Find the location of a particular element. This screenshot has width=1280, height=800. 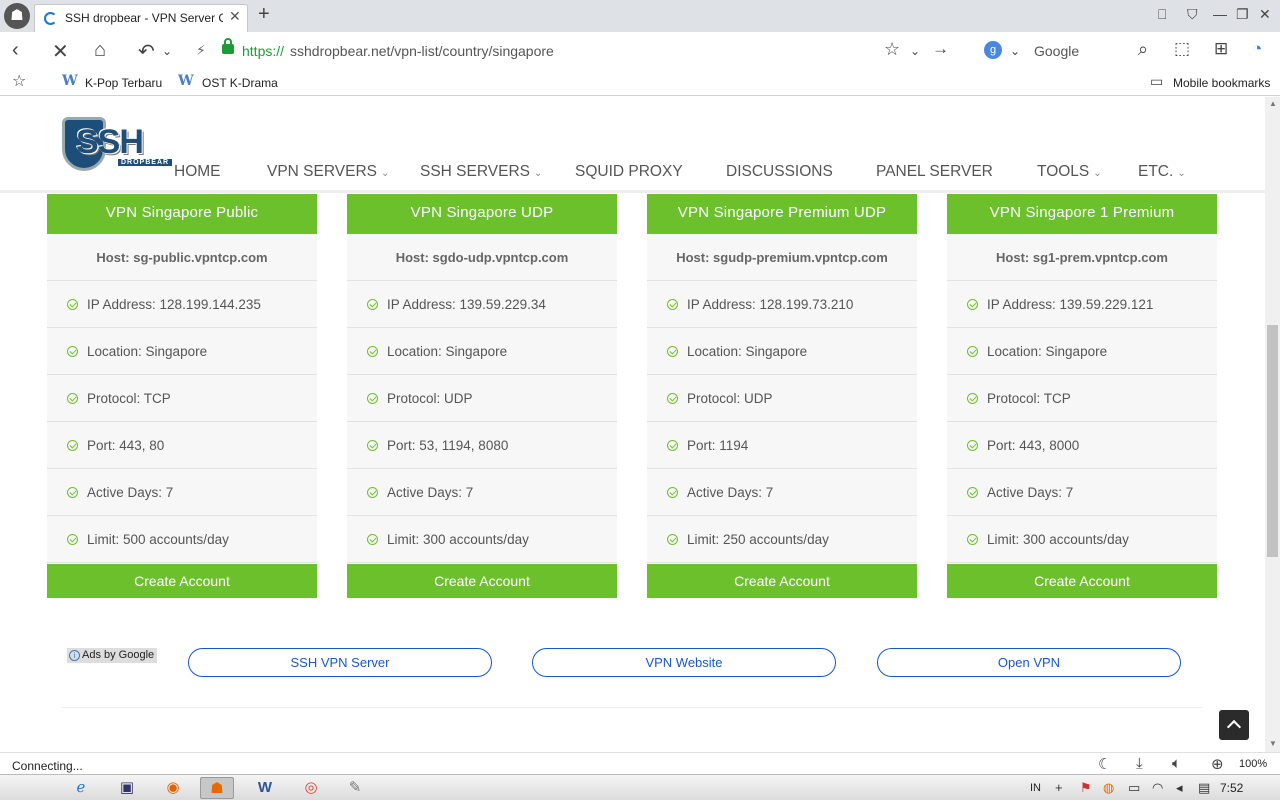

row-text: Port: 443, 8000 is located at coordinates (1033, 445).